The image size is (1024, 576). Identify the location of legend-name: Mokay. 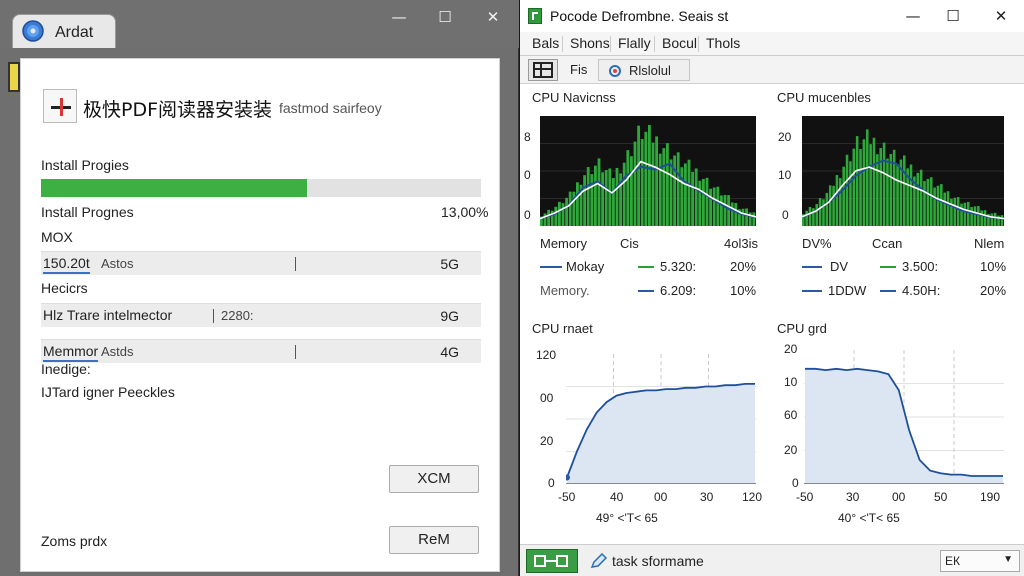
(585, 266).